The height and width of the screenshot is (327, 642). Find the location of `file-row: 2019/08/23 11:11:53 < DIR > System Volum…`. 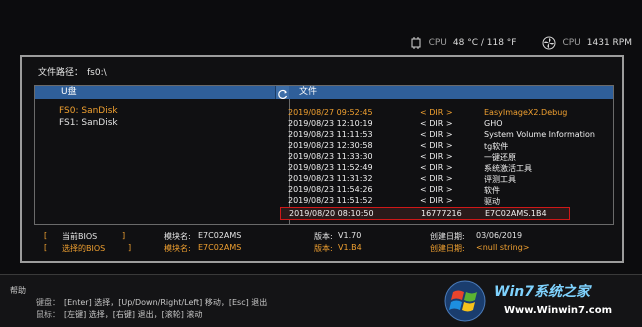

file-row: 2019/08/23 11:11:53 < DIR > System Volum… is located at coordinates (443, 135).